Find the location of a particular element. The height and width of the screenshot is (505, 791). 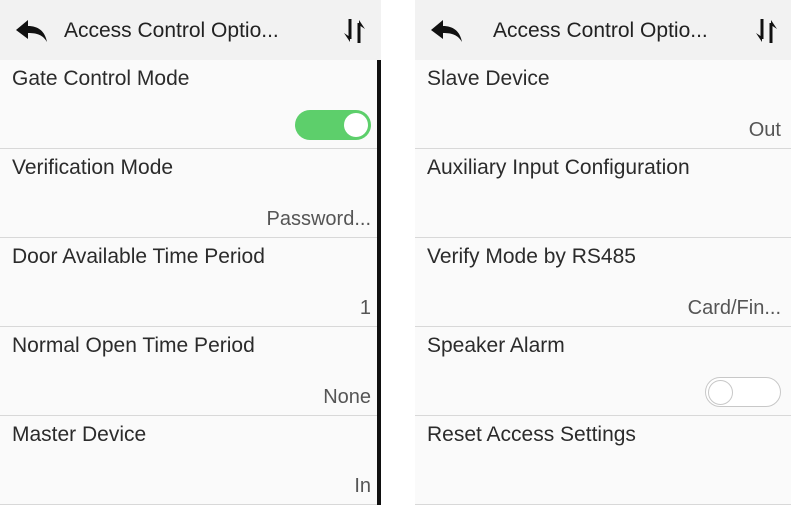

row-label: Speaker Alarm is located at coordinates (496, 345).